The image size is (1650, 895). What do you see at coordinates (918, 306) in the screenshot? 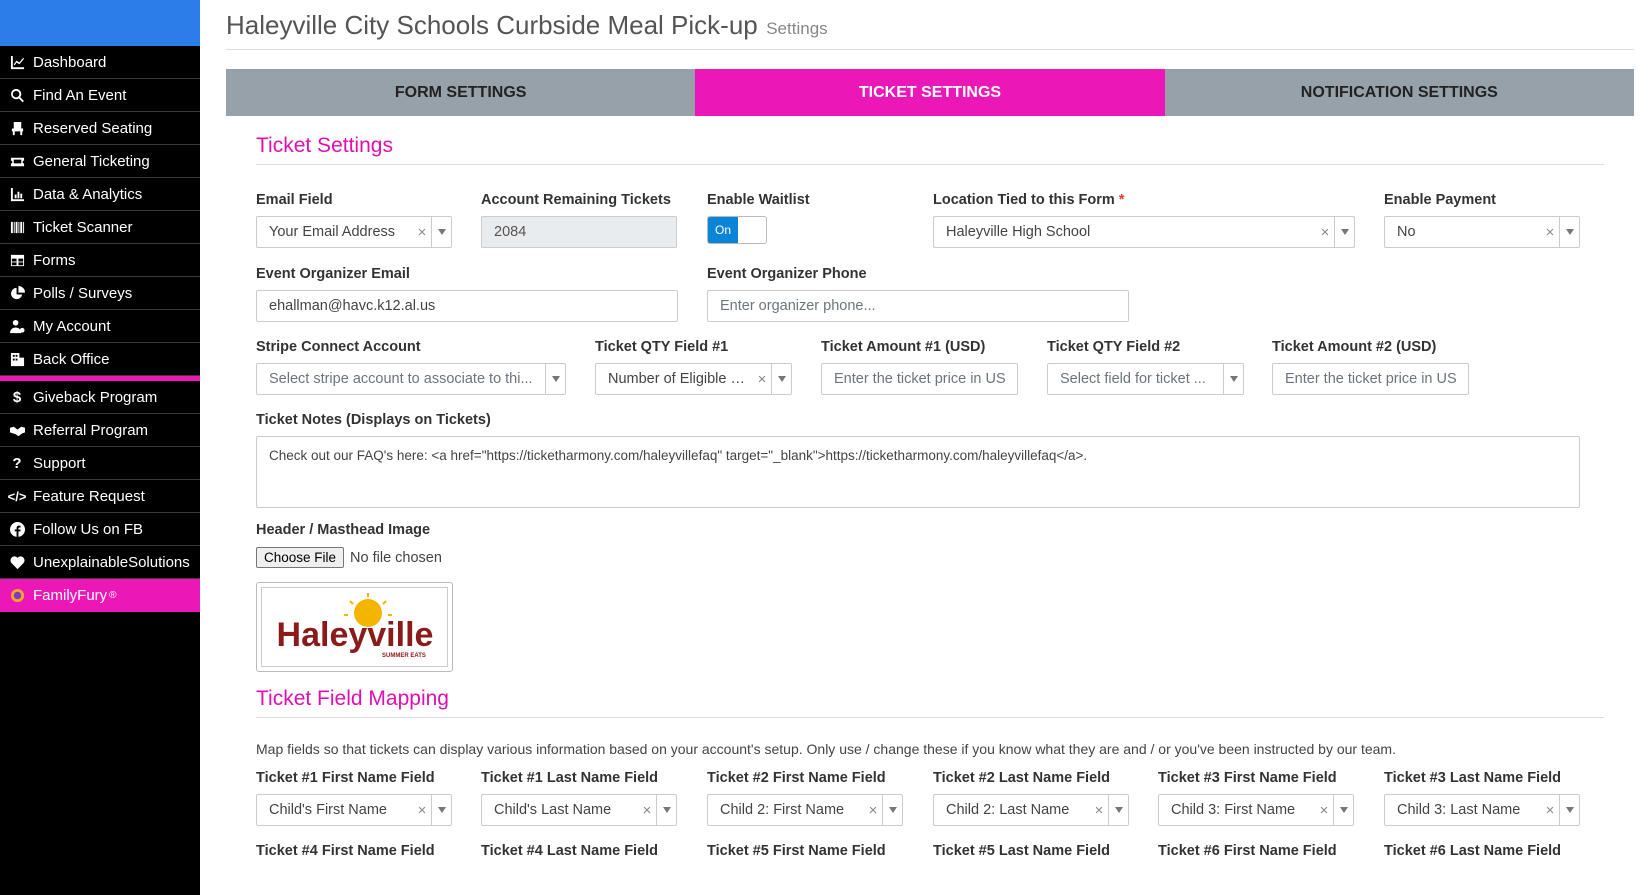
I see `organizer-phone-input` at bounding box center [918, 306].